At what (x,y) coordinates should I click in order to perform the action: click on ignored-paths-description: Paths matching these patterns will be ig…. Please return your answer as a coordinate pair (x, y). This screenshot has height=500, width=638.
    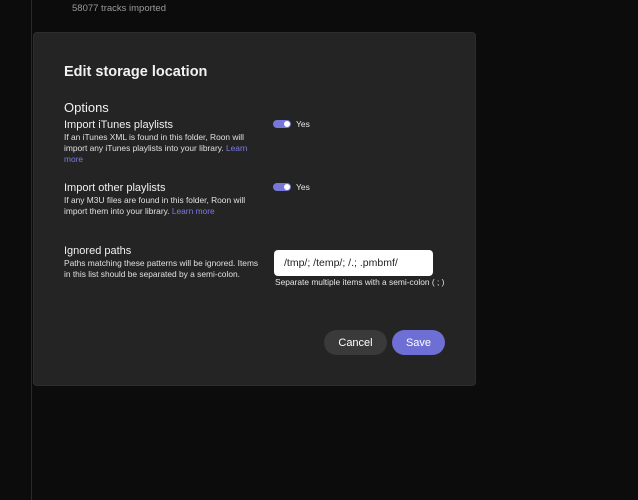
    Looking at the image, I should click on (161, 268).